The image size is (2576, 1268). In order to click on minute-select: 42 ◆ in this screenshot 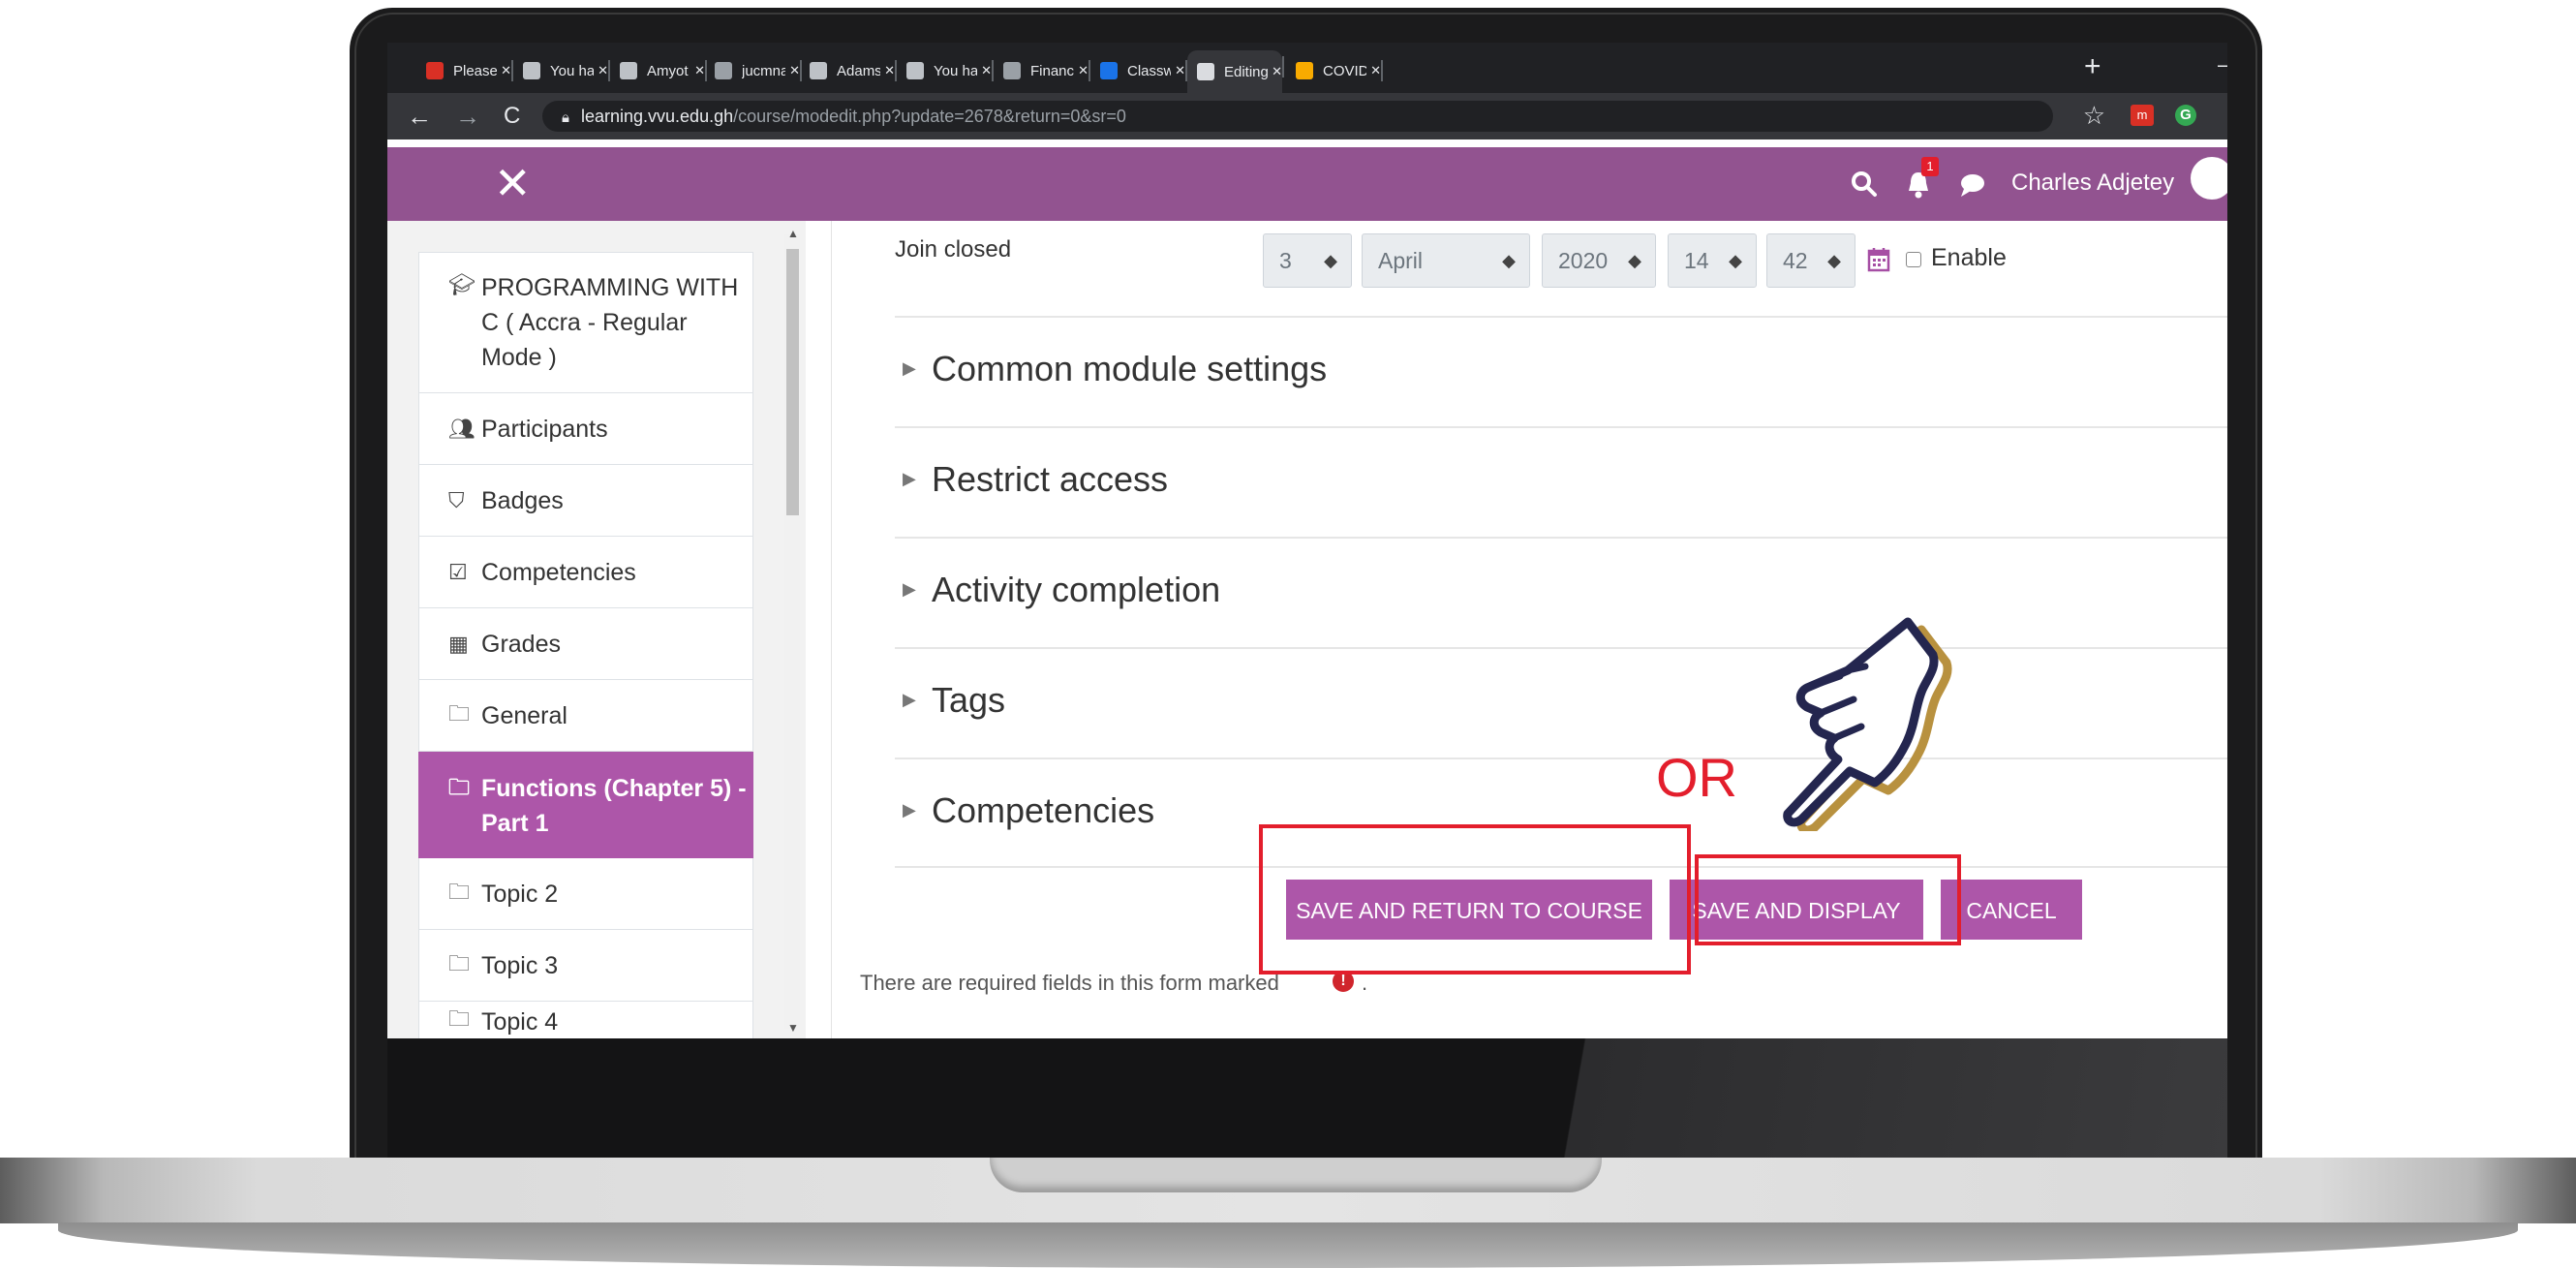, I will do `click(1810, 260)`.